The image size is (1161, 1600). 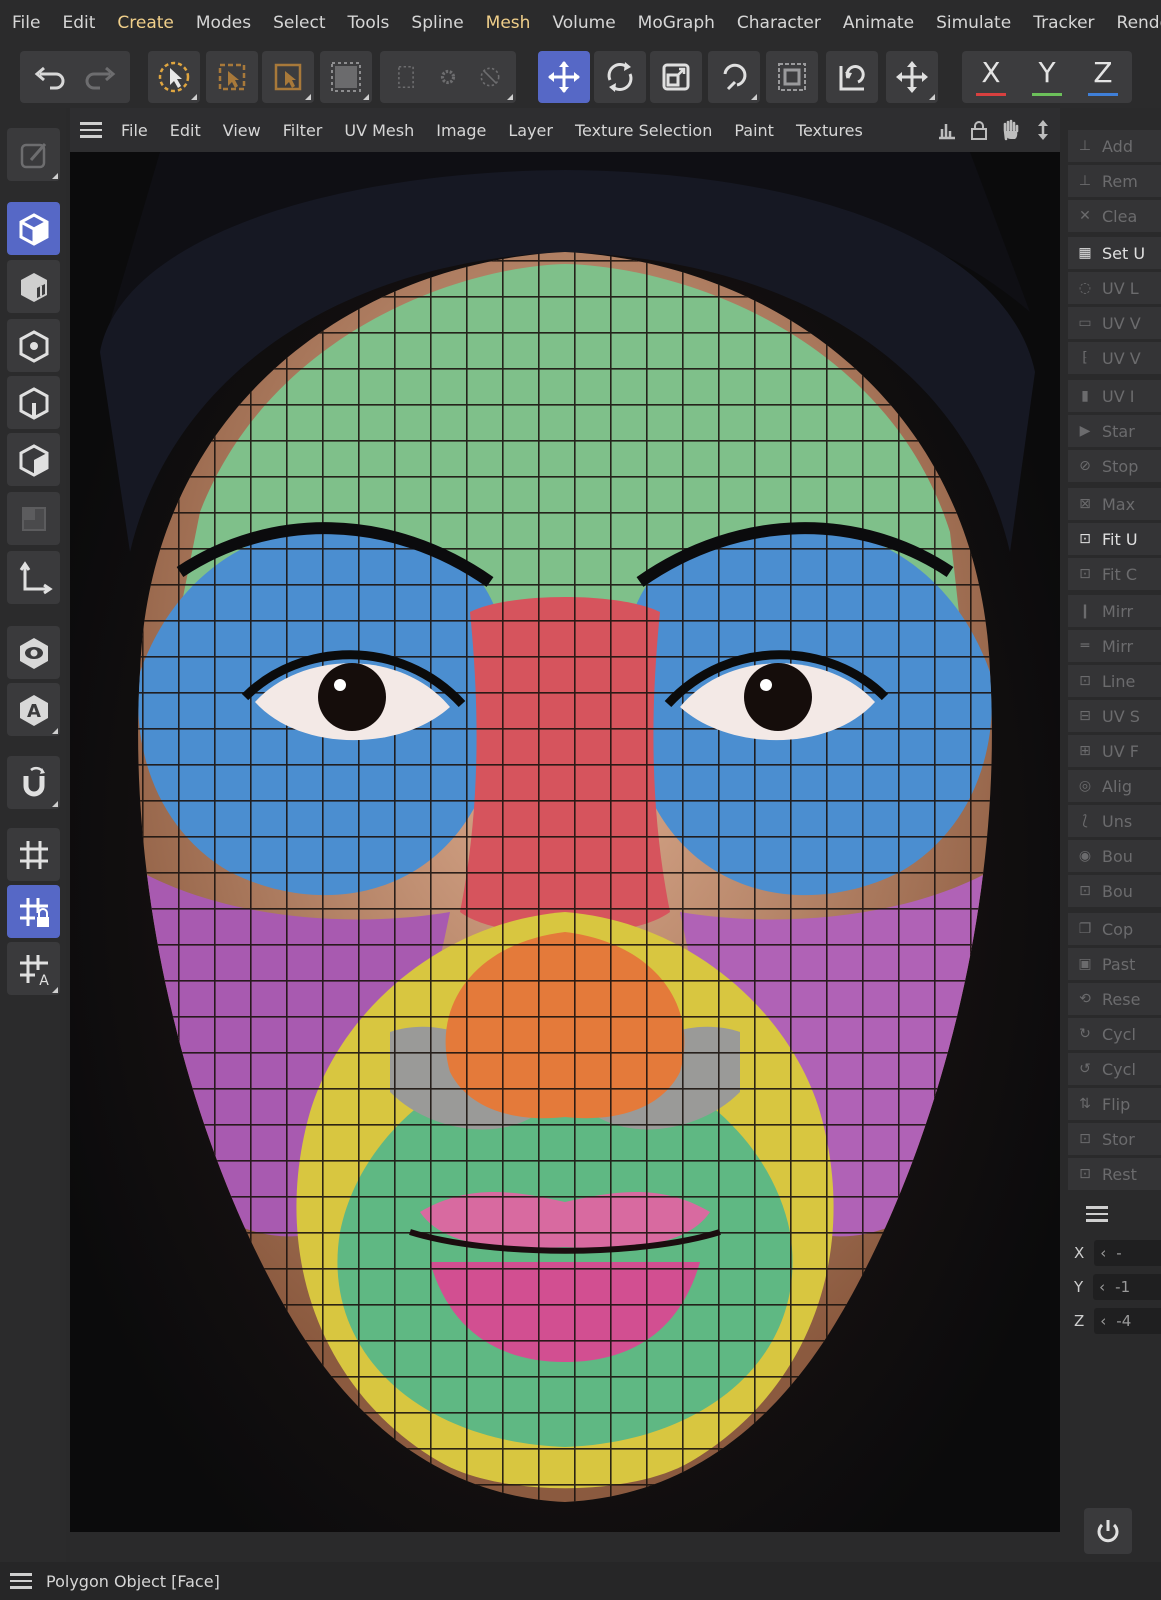 What do you see at coordinates (1114, 821) in the screenshot?
I see `uv-tool-unstitch: ⟅ Uns` at bounding box center [1114, 821].